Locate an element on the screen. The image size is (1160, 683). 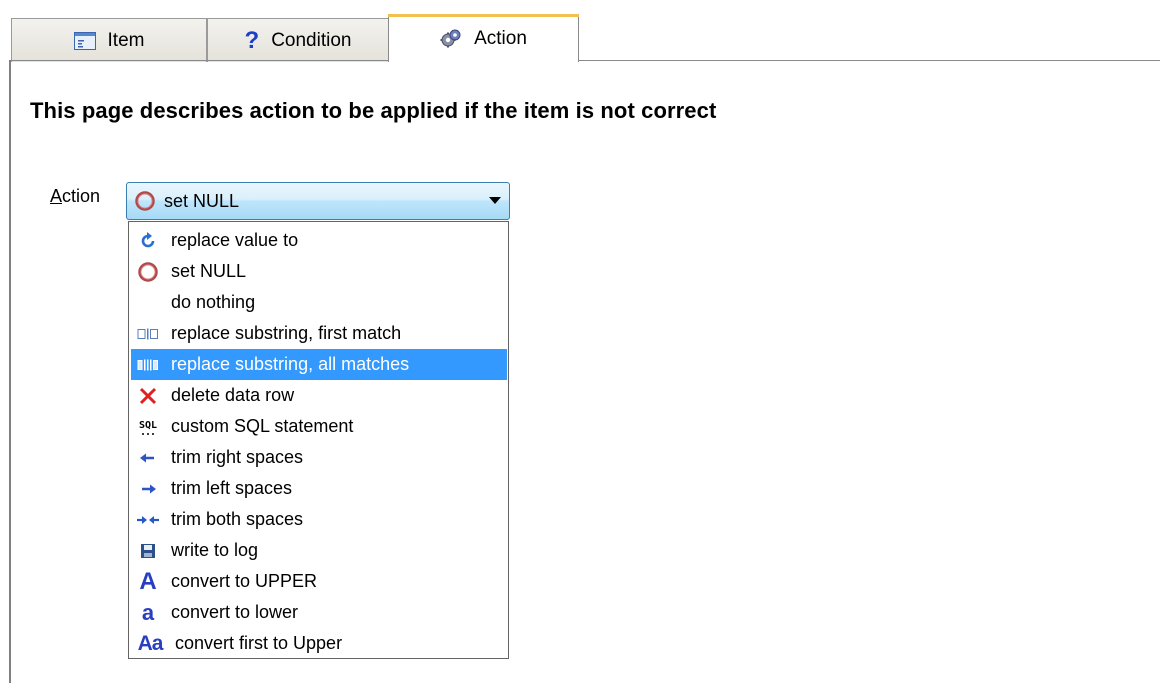
option-convert-upper: A convert to UPPER is located at coordinates (319, 581).